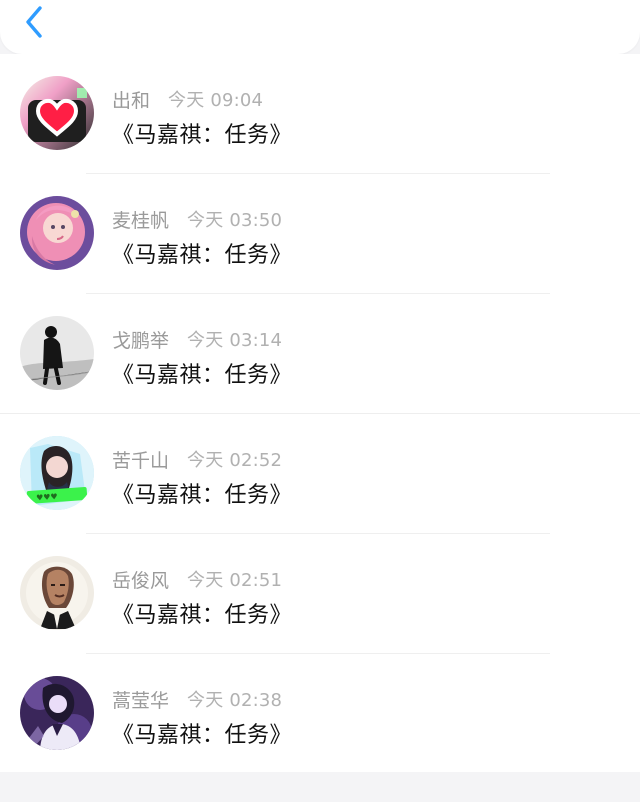 This screenshot has width=640, height=802. What do you see at coordinates (57, 233) in the screenshot?
I see `pink-hair-avatar-icon` at bounding box center [57, 233].